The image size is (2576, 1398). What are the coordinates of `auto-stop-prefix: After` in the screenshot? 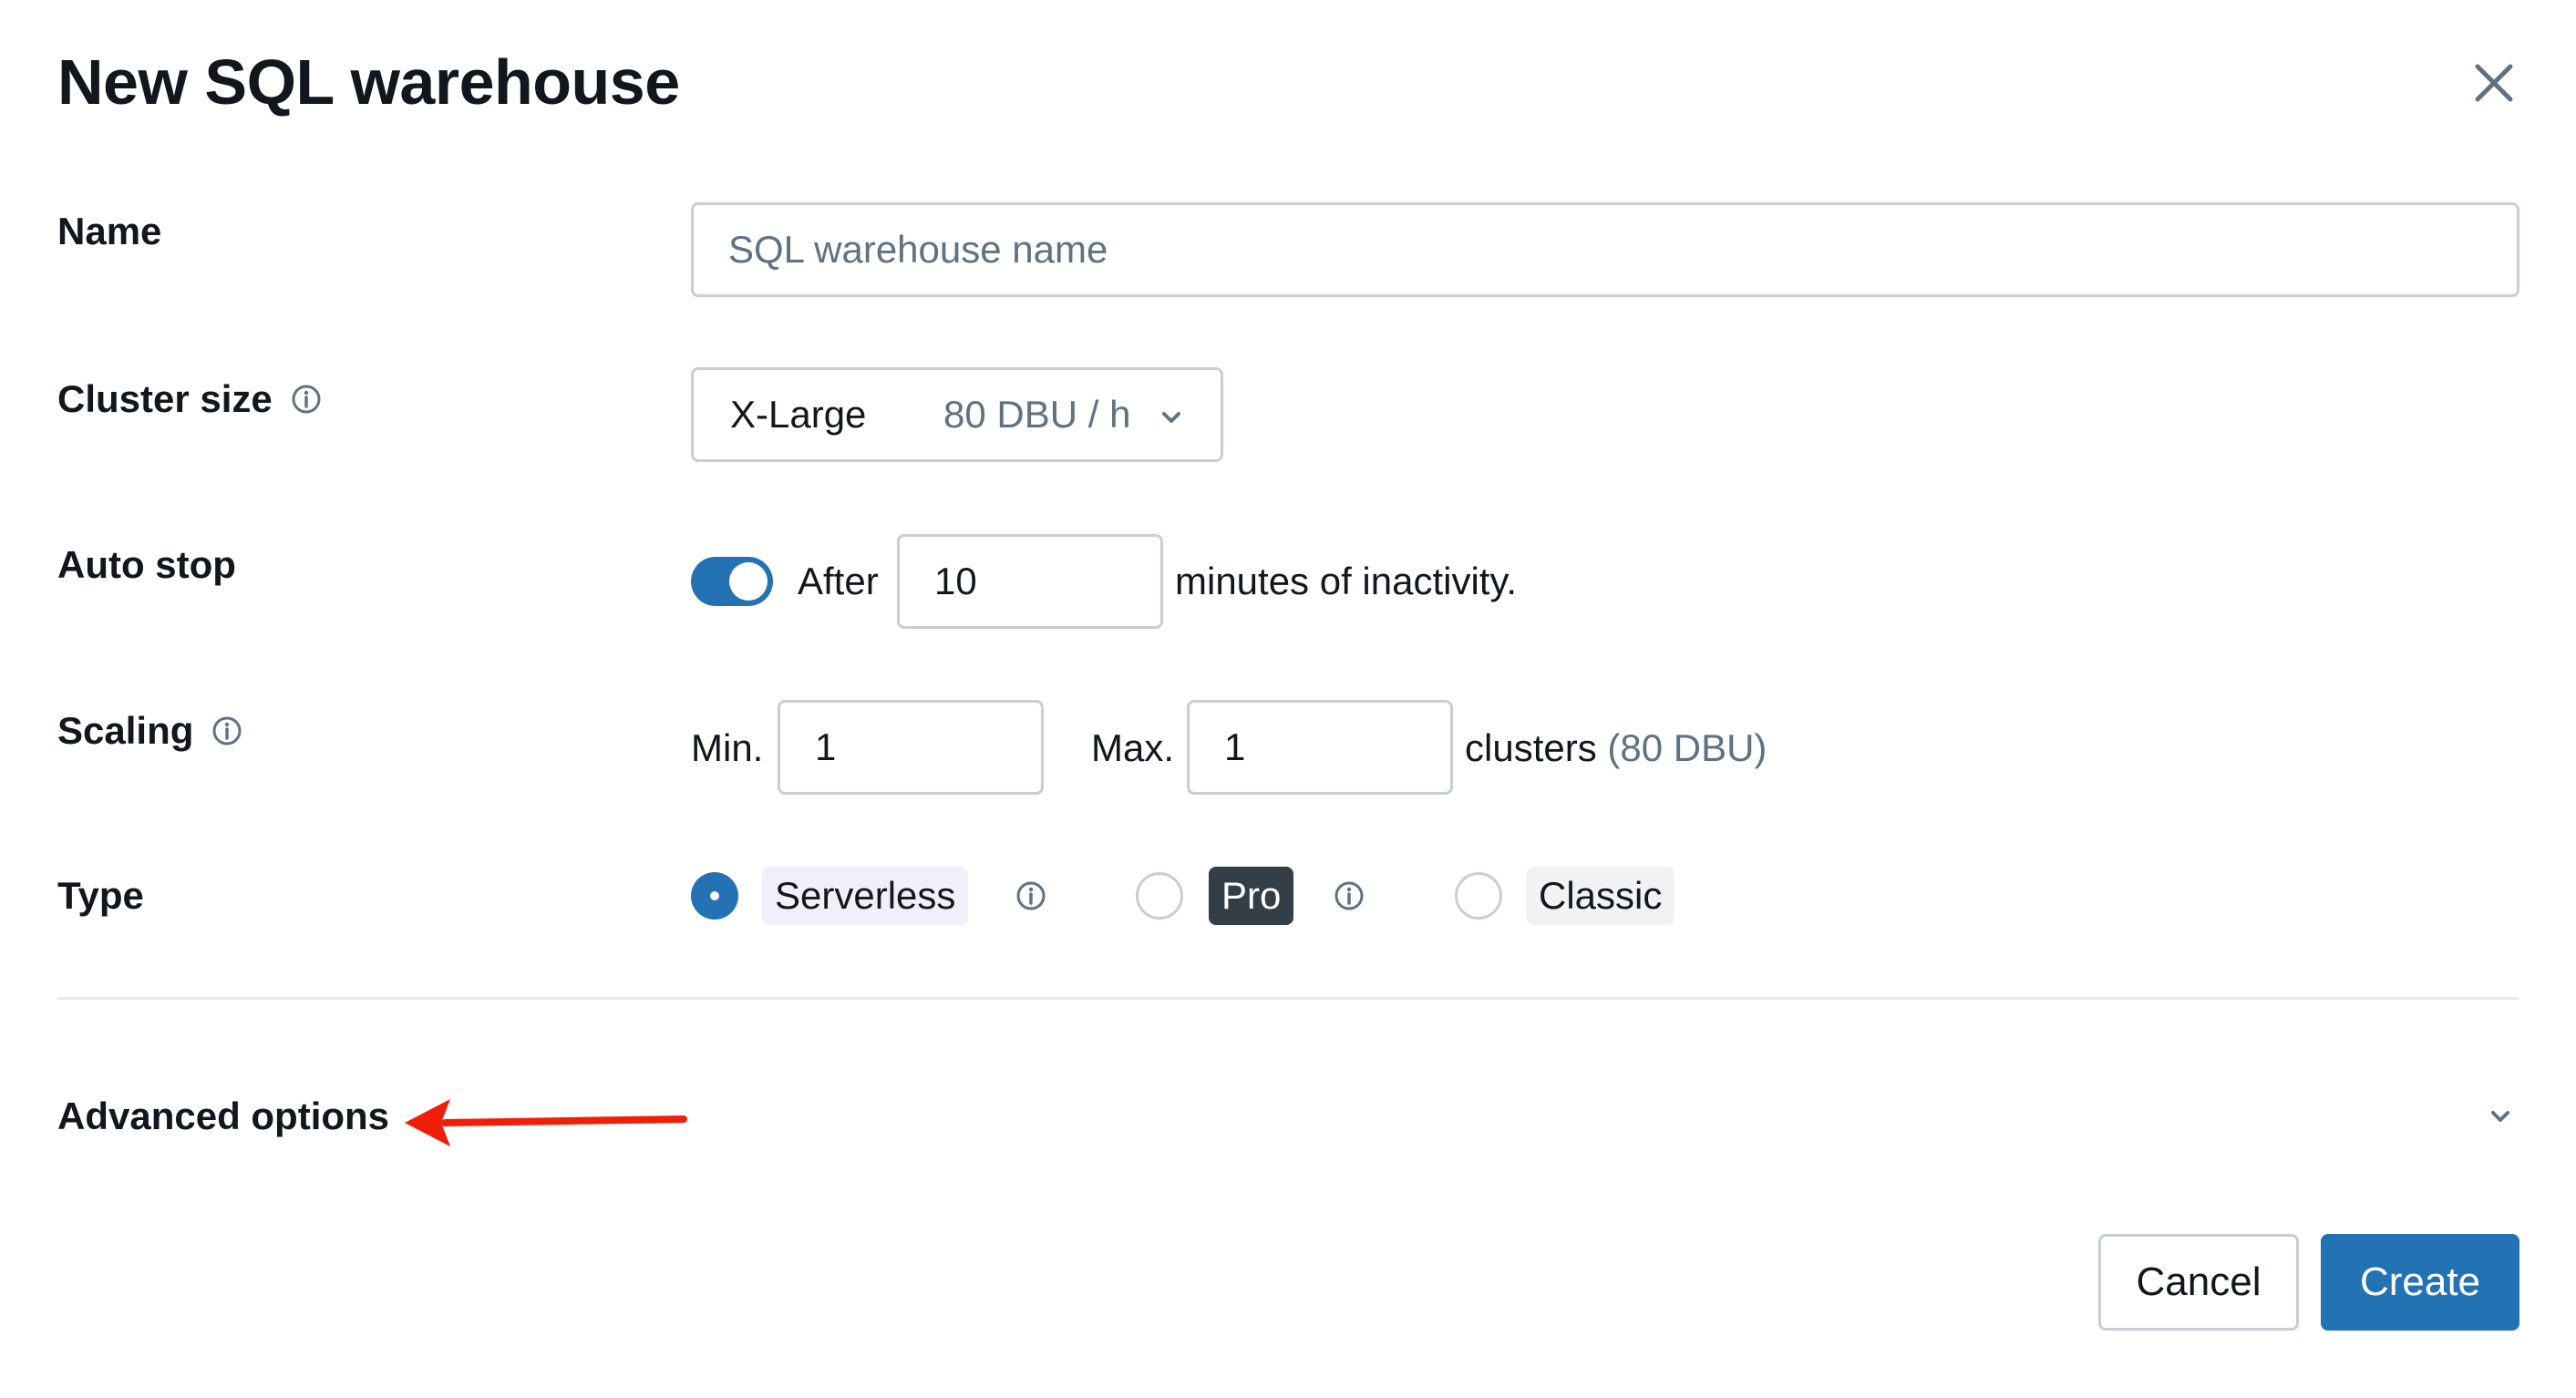 It's located at (838, 581).